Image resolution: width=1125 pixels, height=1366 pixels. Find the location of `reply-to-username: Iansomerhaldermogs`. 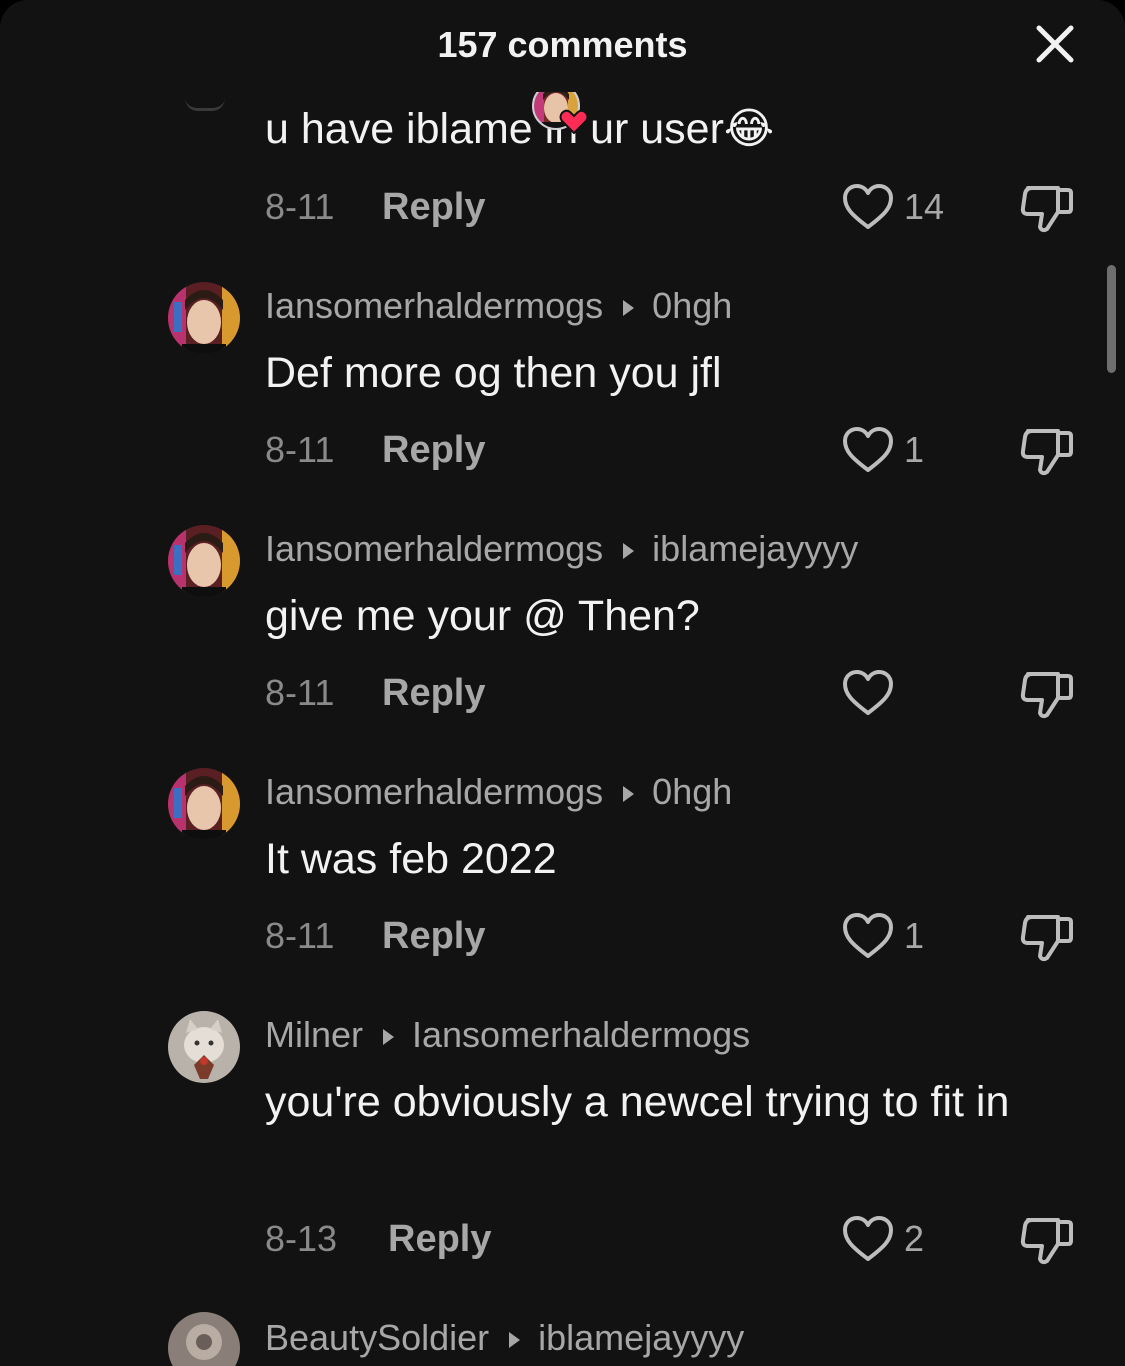

reply-to-username: Iansomerhaldermogs is located at coordinates (581, 1034).